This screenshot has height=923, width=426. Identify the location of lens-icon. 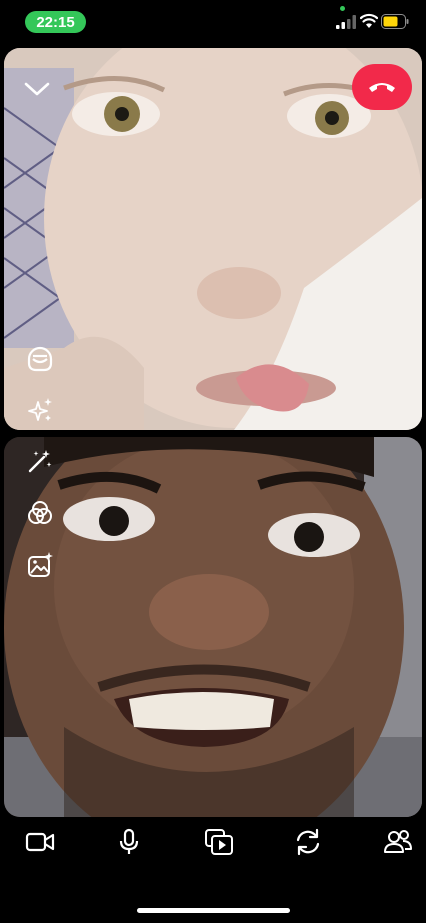
(40, 359).